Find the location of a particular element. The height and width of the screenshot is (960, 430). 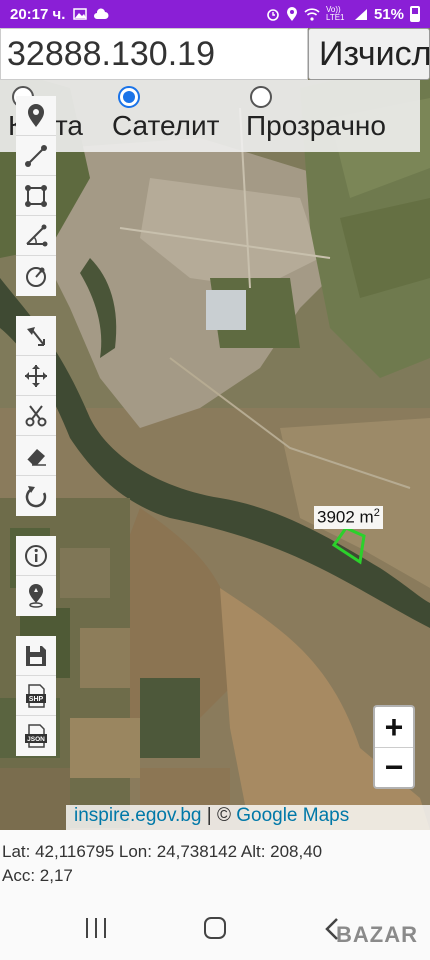

coordinate-search-row: Изчисли is located at coordinates (215, 54).